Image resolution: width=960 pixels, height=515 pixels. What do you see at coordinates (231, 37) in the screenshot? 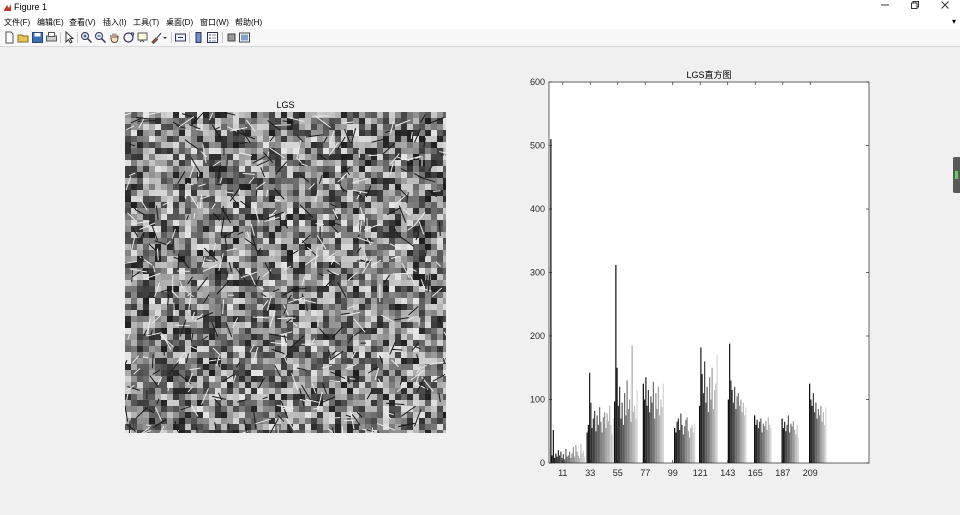
I see `hide-plot-tools-icon` at bounding box center [231, 37].